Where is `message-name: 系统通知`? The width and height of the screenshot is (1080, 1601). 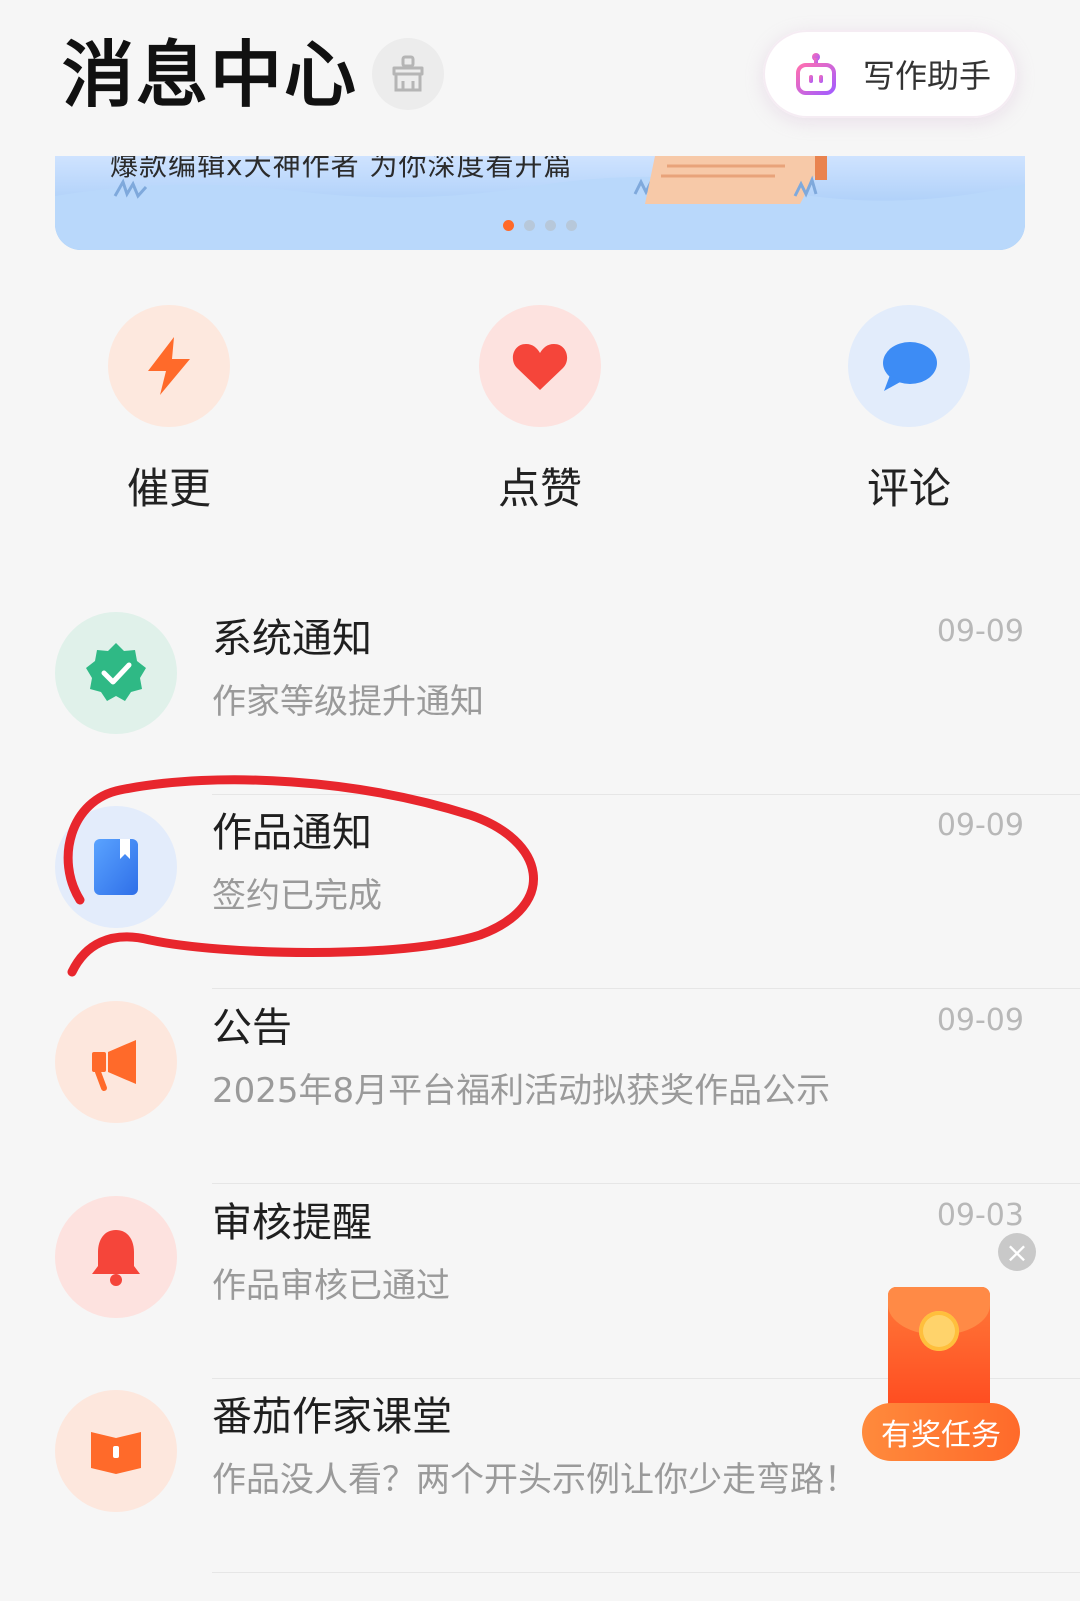 message-name: 系统通知 is located at coordinates (292, 639).